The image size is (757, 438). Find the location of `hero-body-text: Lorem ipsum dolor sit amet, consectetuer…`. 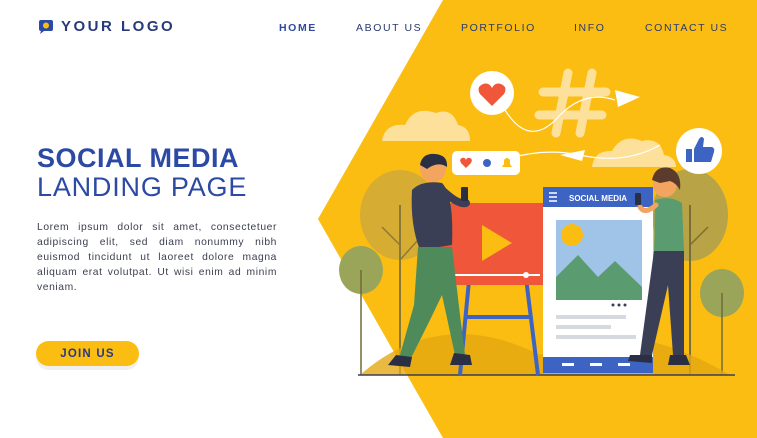

hero-body-text: Lorem ipsum dolor sit amet, consectetuer… is located at coordinates (157, 257).